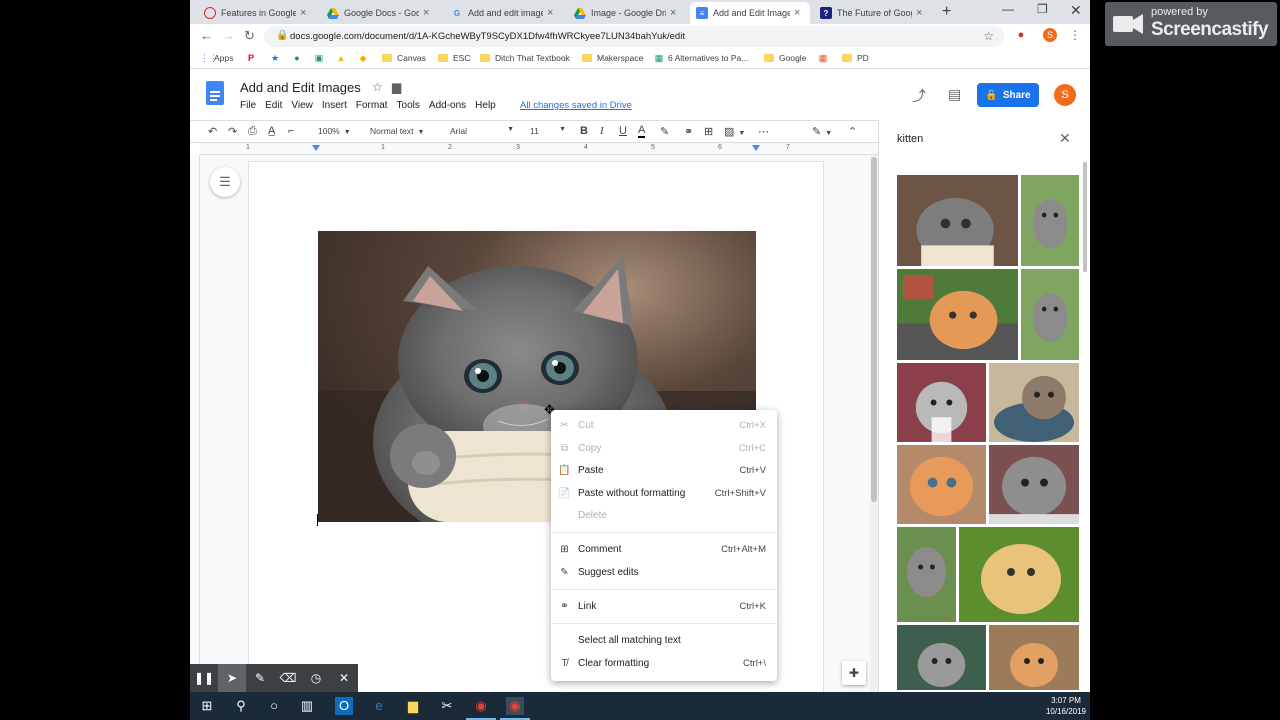 Image resolution: width=1280 pixels, height=720 pixels. What do you see at coordinates (396, 87) in the screenshot?
I see `folder-icon: ▆` at bounding box center [396, 87].